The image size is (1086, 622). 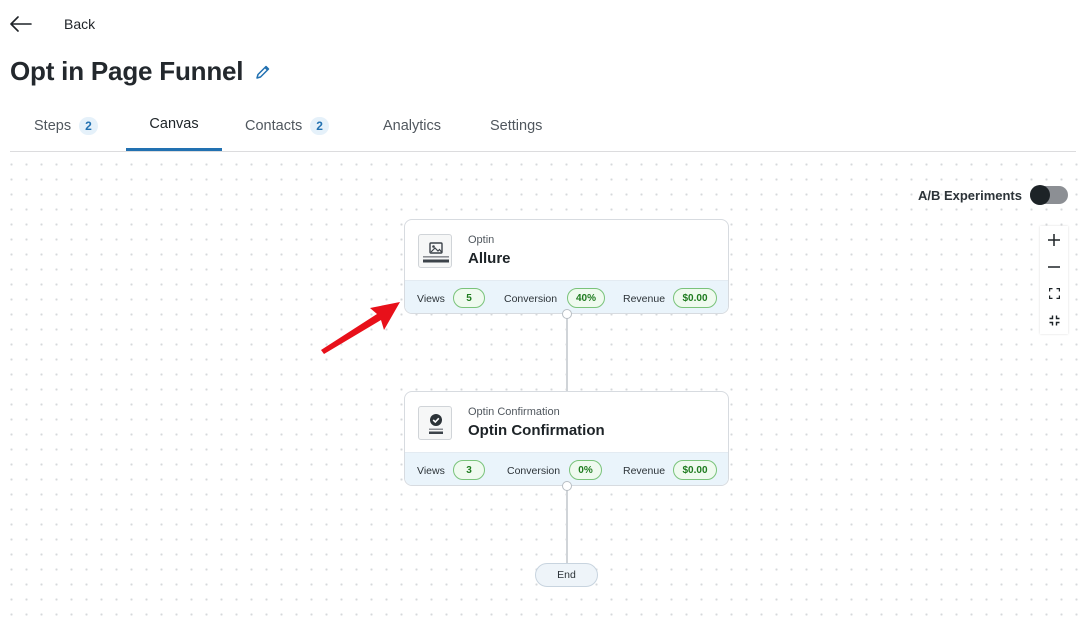 I want to click on arrow-left-icon, so click(x=21, y=24).